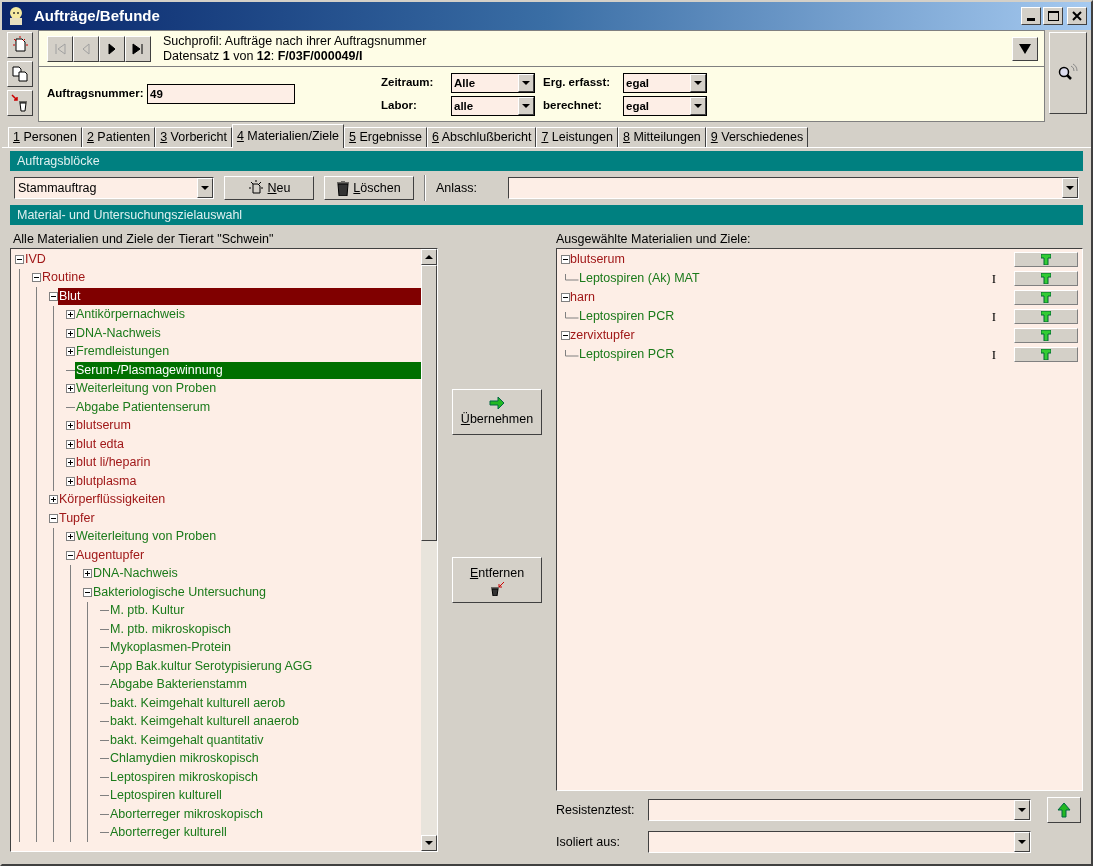 The width and height of the screenshot is (1093, 866). I want to click on new-record-button, so click(20, 45).